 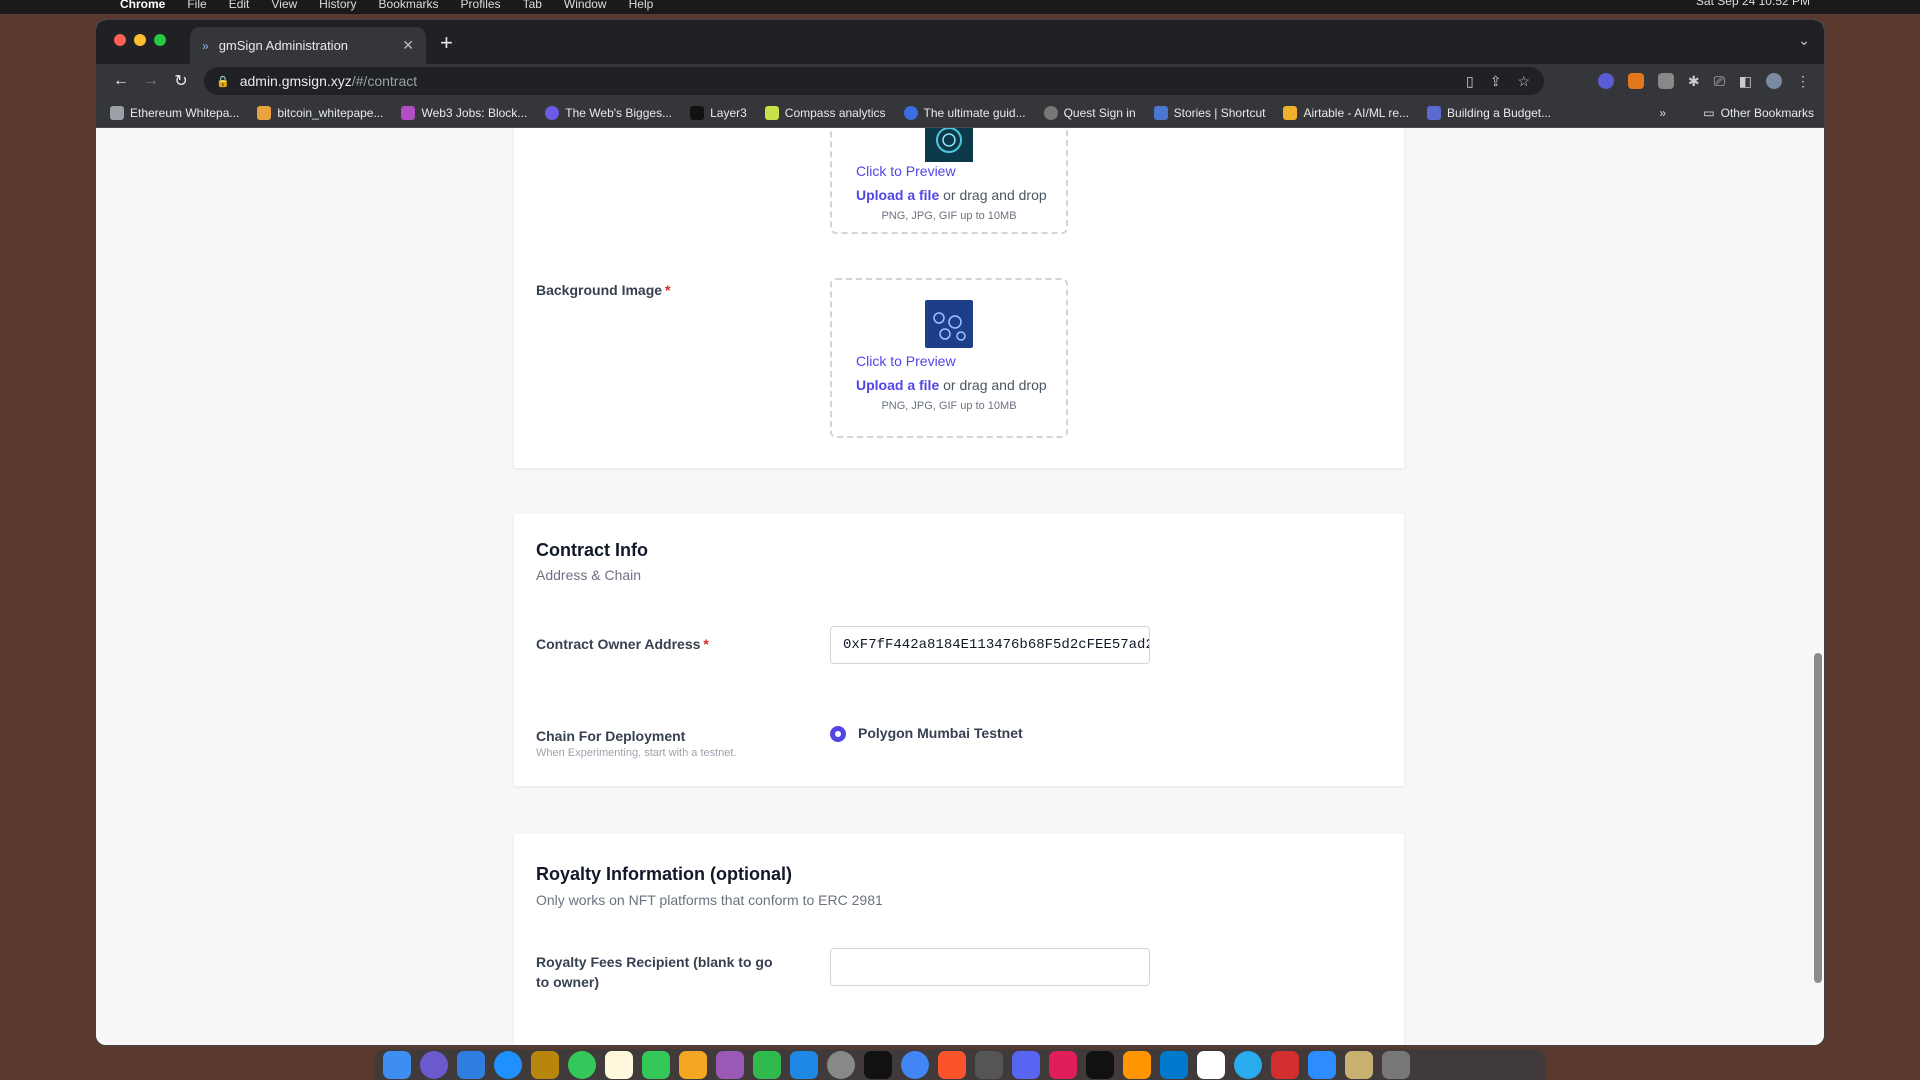 I want to click on app-store-icon, so click(x=804, y=1064).